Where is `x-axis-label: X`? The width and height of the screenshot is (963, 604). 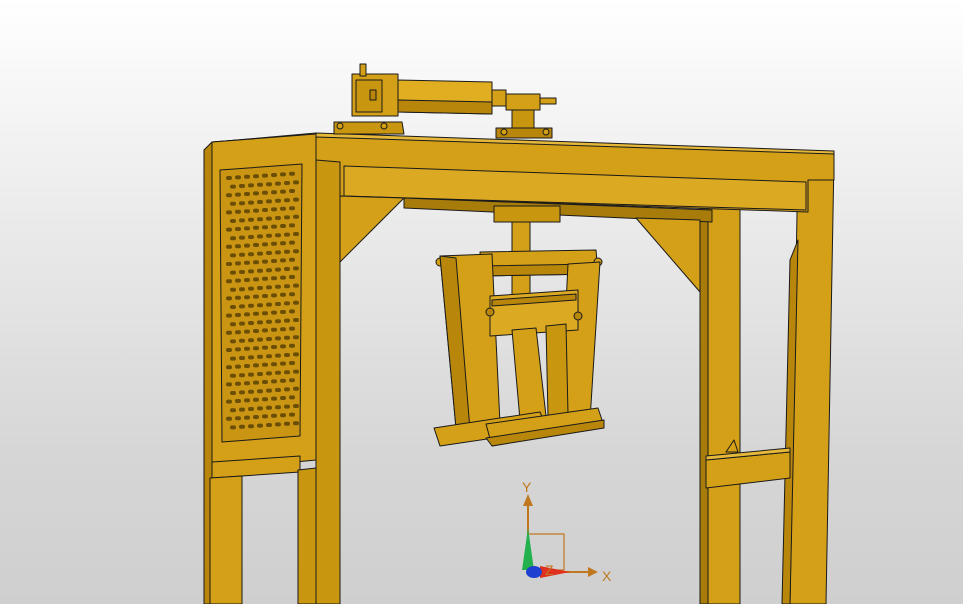
x-axis-label: X is located at coordinates (607, 576).